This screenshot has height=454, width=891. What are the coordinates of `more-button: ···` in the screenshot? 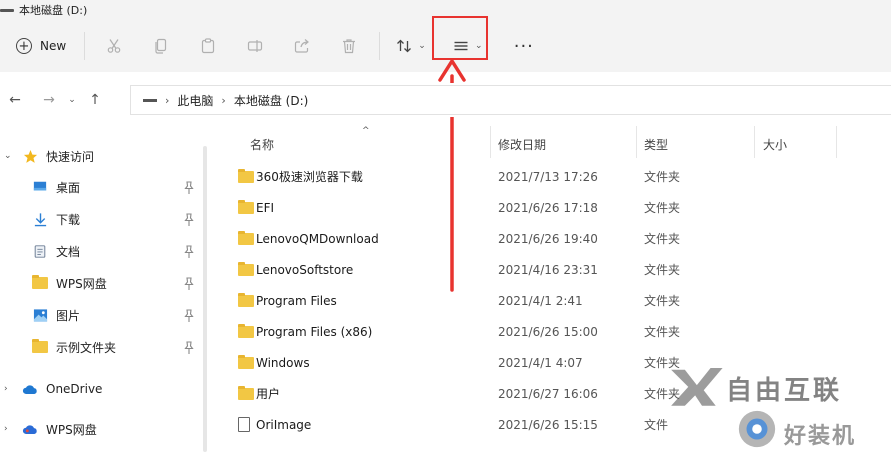 It's located at (524, 46).